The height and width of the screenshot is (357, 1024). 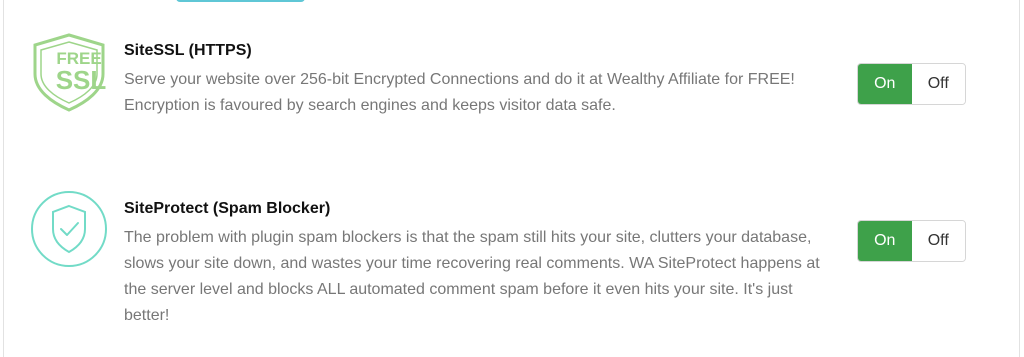 I want to click on feature-title: SiteSSL (HTTPS), so click(x=188, y=50).